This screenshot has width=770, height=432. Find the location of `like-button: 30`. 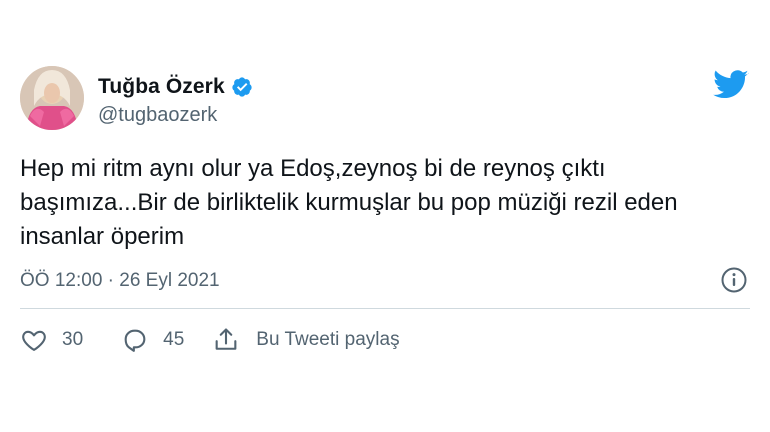

like-button: 30 is located at coordinates (51, 340).